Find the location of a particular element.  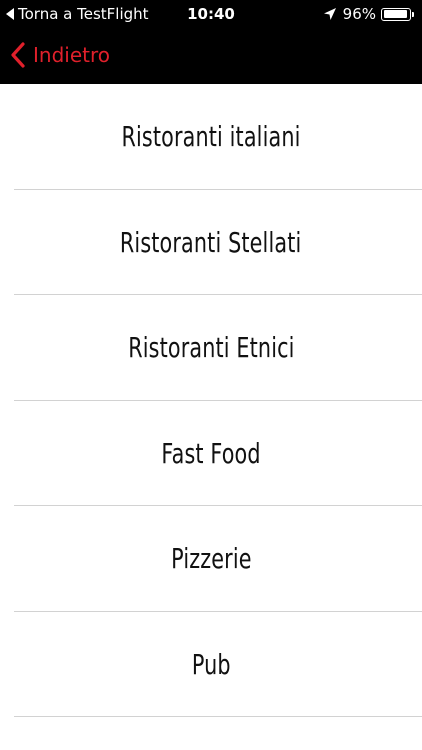

list-item-label: Ristoranti italiani is located at coordinates (211, 137).